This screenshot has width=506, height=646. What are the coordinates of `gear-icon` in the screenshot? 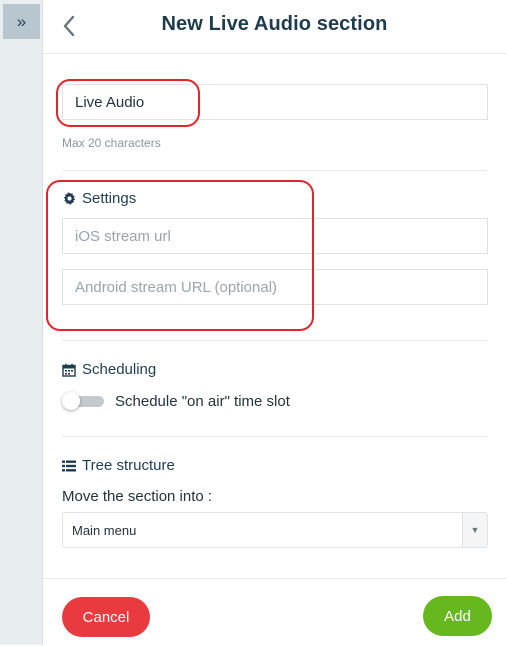 It's located at (69, 199).